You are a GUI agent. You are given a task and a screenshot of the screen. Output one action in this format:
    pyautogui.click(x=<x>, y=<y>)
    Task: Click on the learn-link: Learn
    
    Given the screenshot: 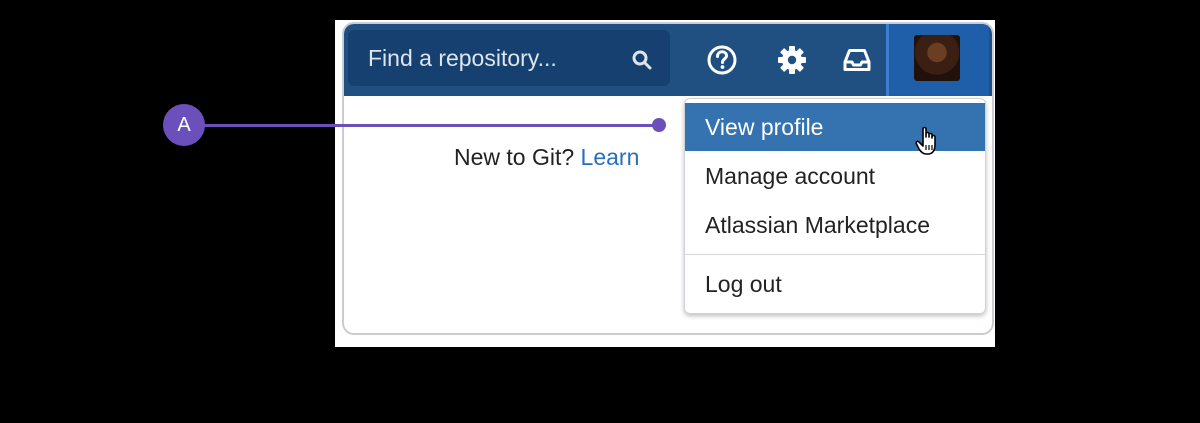 What is the action you would take?
    pyautogui.click(x=610, y=157)
    